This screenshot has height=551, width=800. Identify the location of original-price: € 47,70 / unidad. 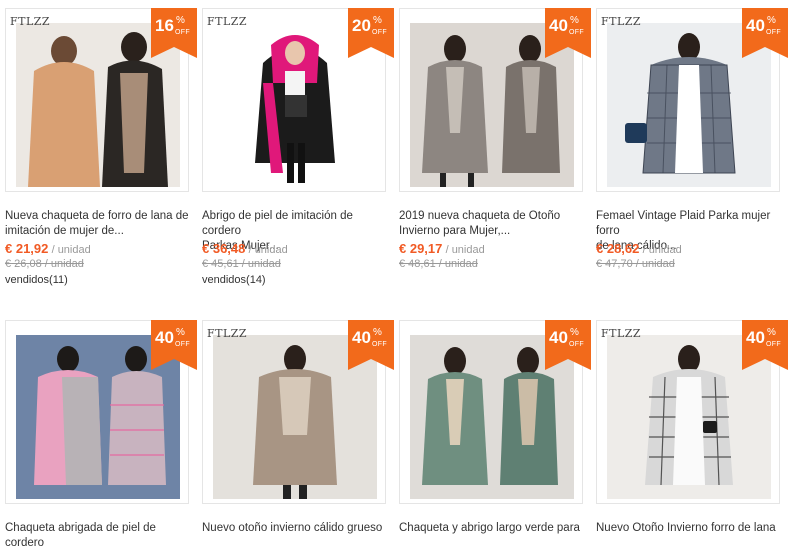
(635, 264).